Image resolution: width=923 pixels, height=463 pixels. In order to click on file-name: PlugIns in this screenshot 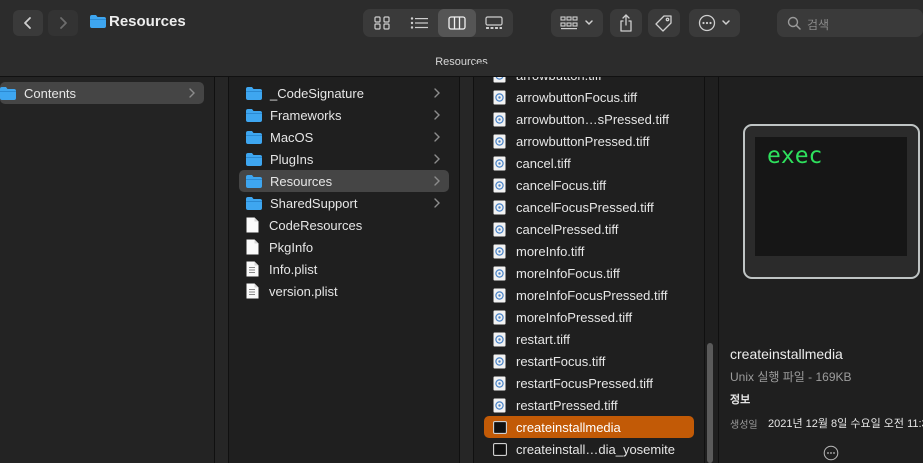, I will do `click(292, 159)`.